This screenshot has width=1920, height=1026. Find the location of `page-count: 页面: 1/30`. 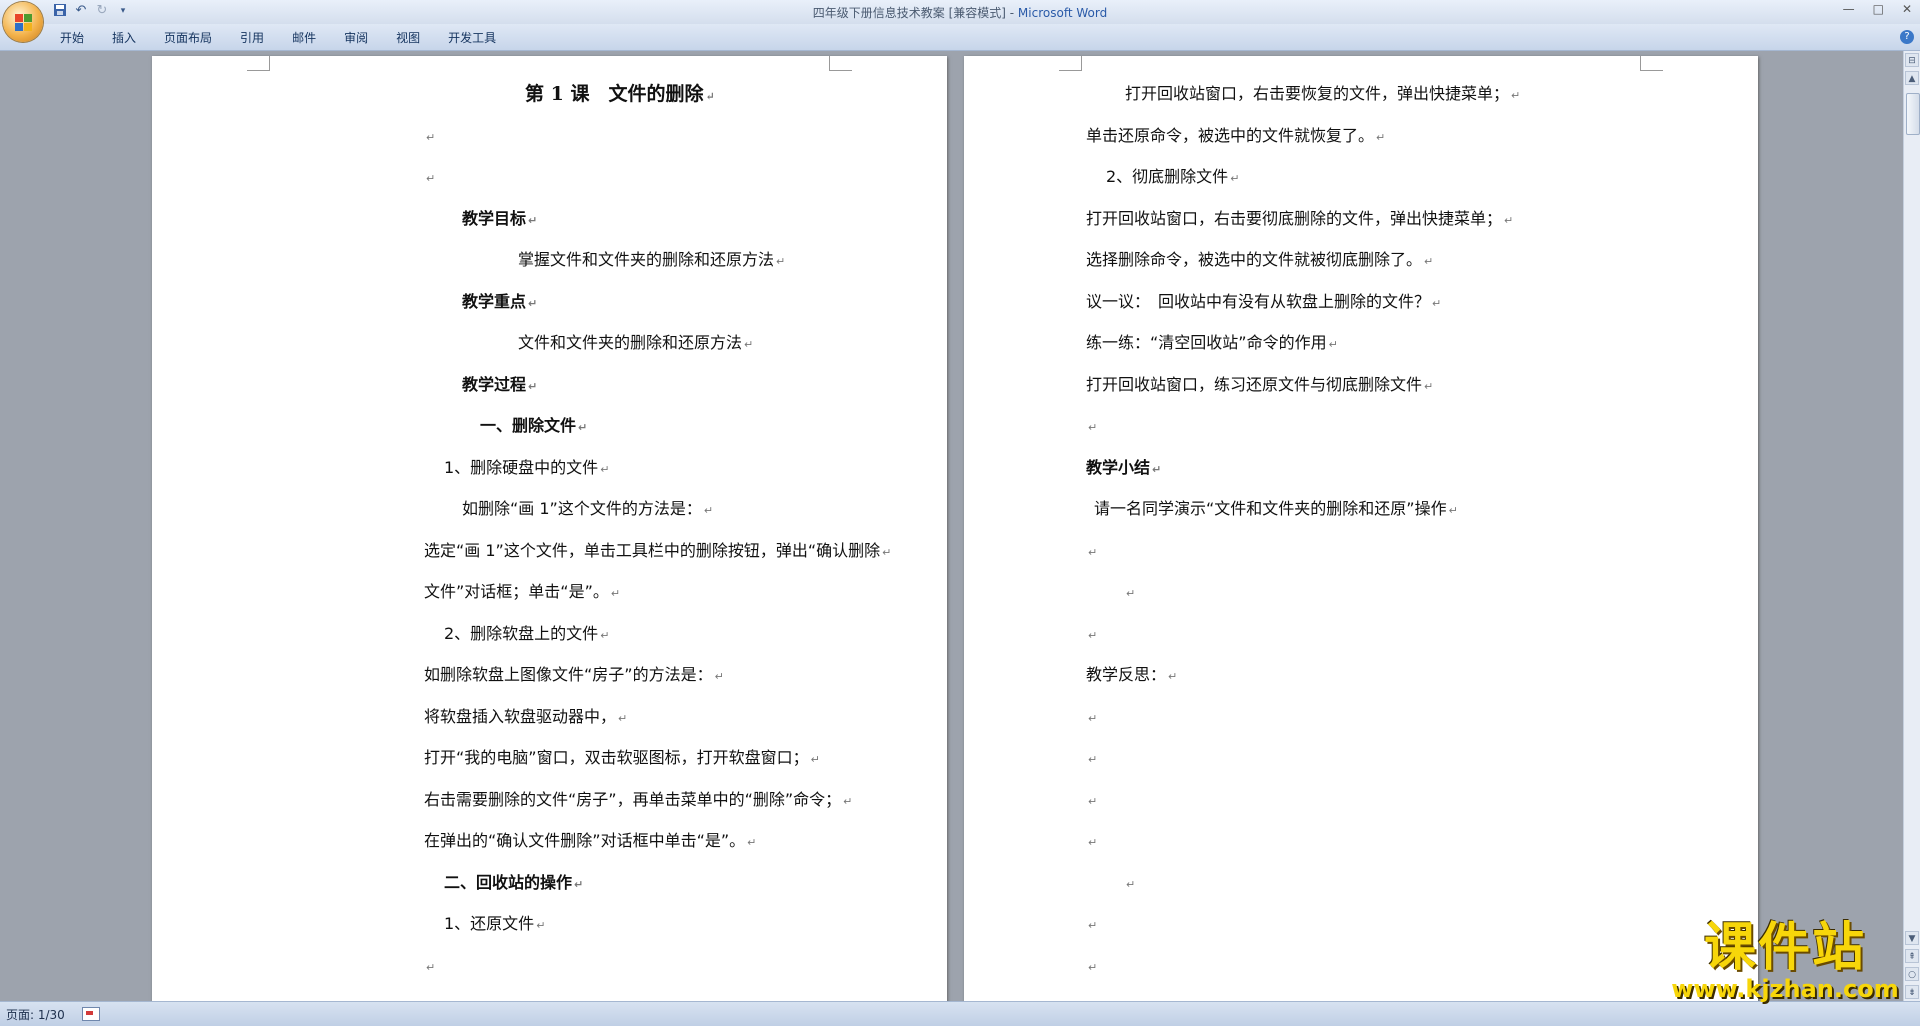

page-count: 页面: 1/30 is located at coordinates (35, 1014).